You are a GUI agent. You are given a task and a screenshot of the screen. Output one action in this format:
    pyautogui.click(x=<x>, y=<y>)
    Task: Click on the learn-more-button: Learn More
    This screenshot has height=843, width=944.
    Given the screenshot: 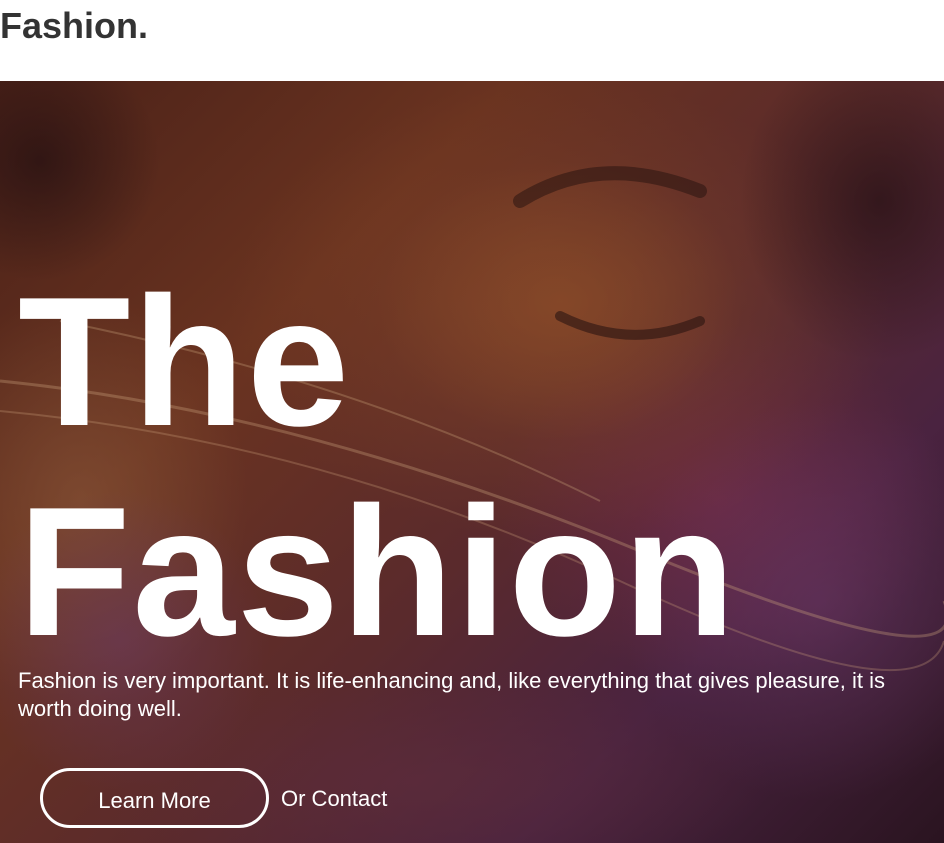 What is the action you would take?
    pyautogui.click(x=154, y=798)
    